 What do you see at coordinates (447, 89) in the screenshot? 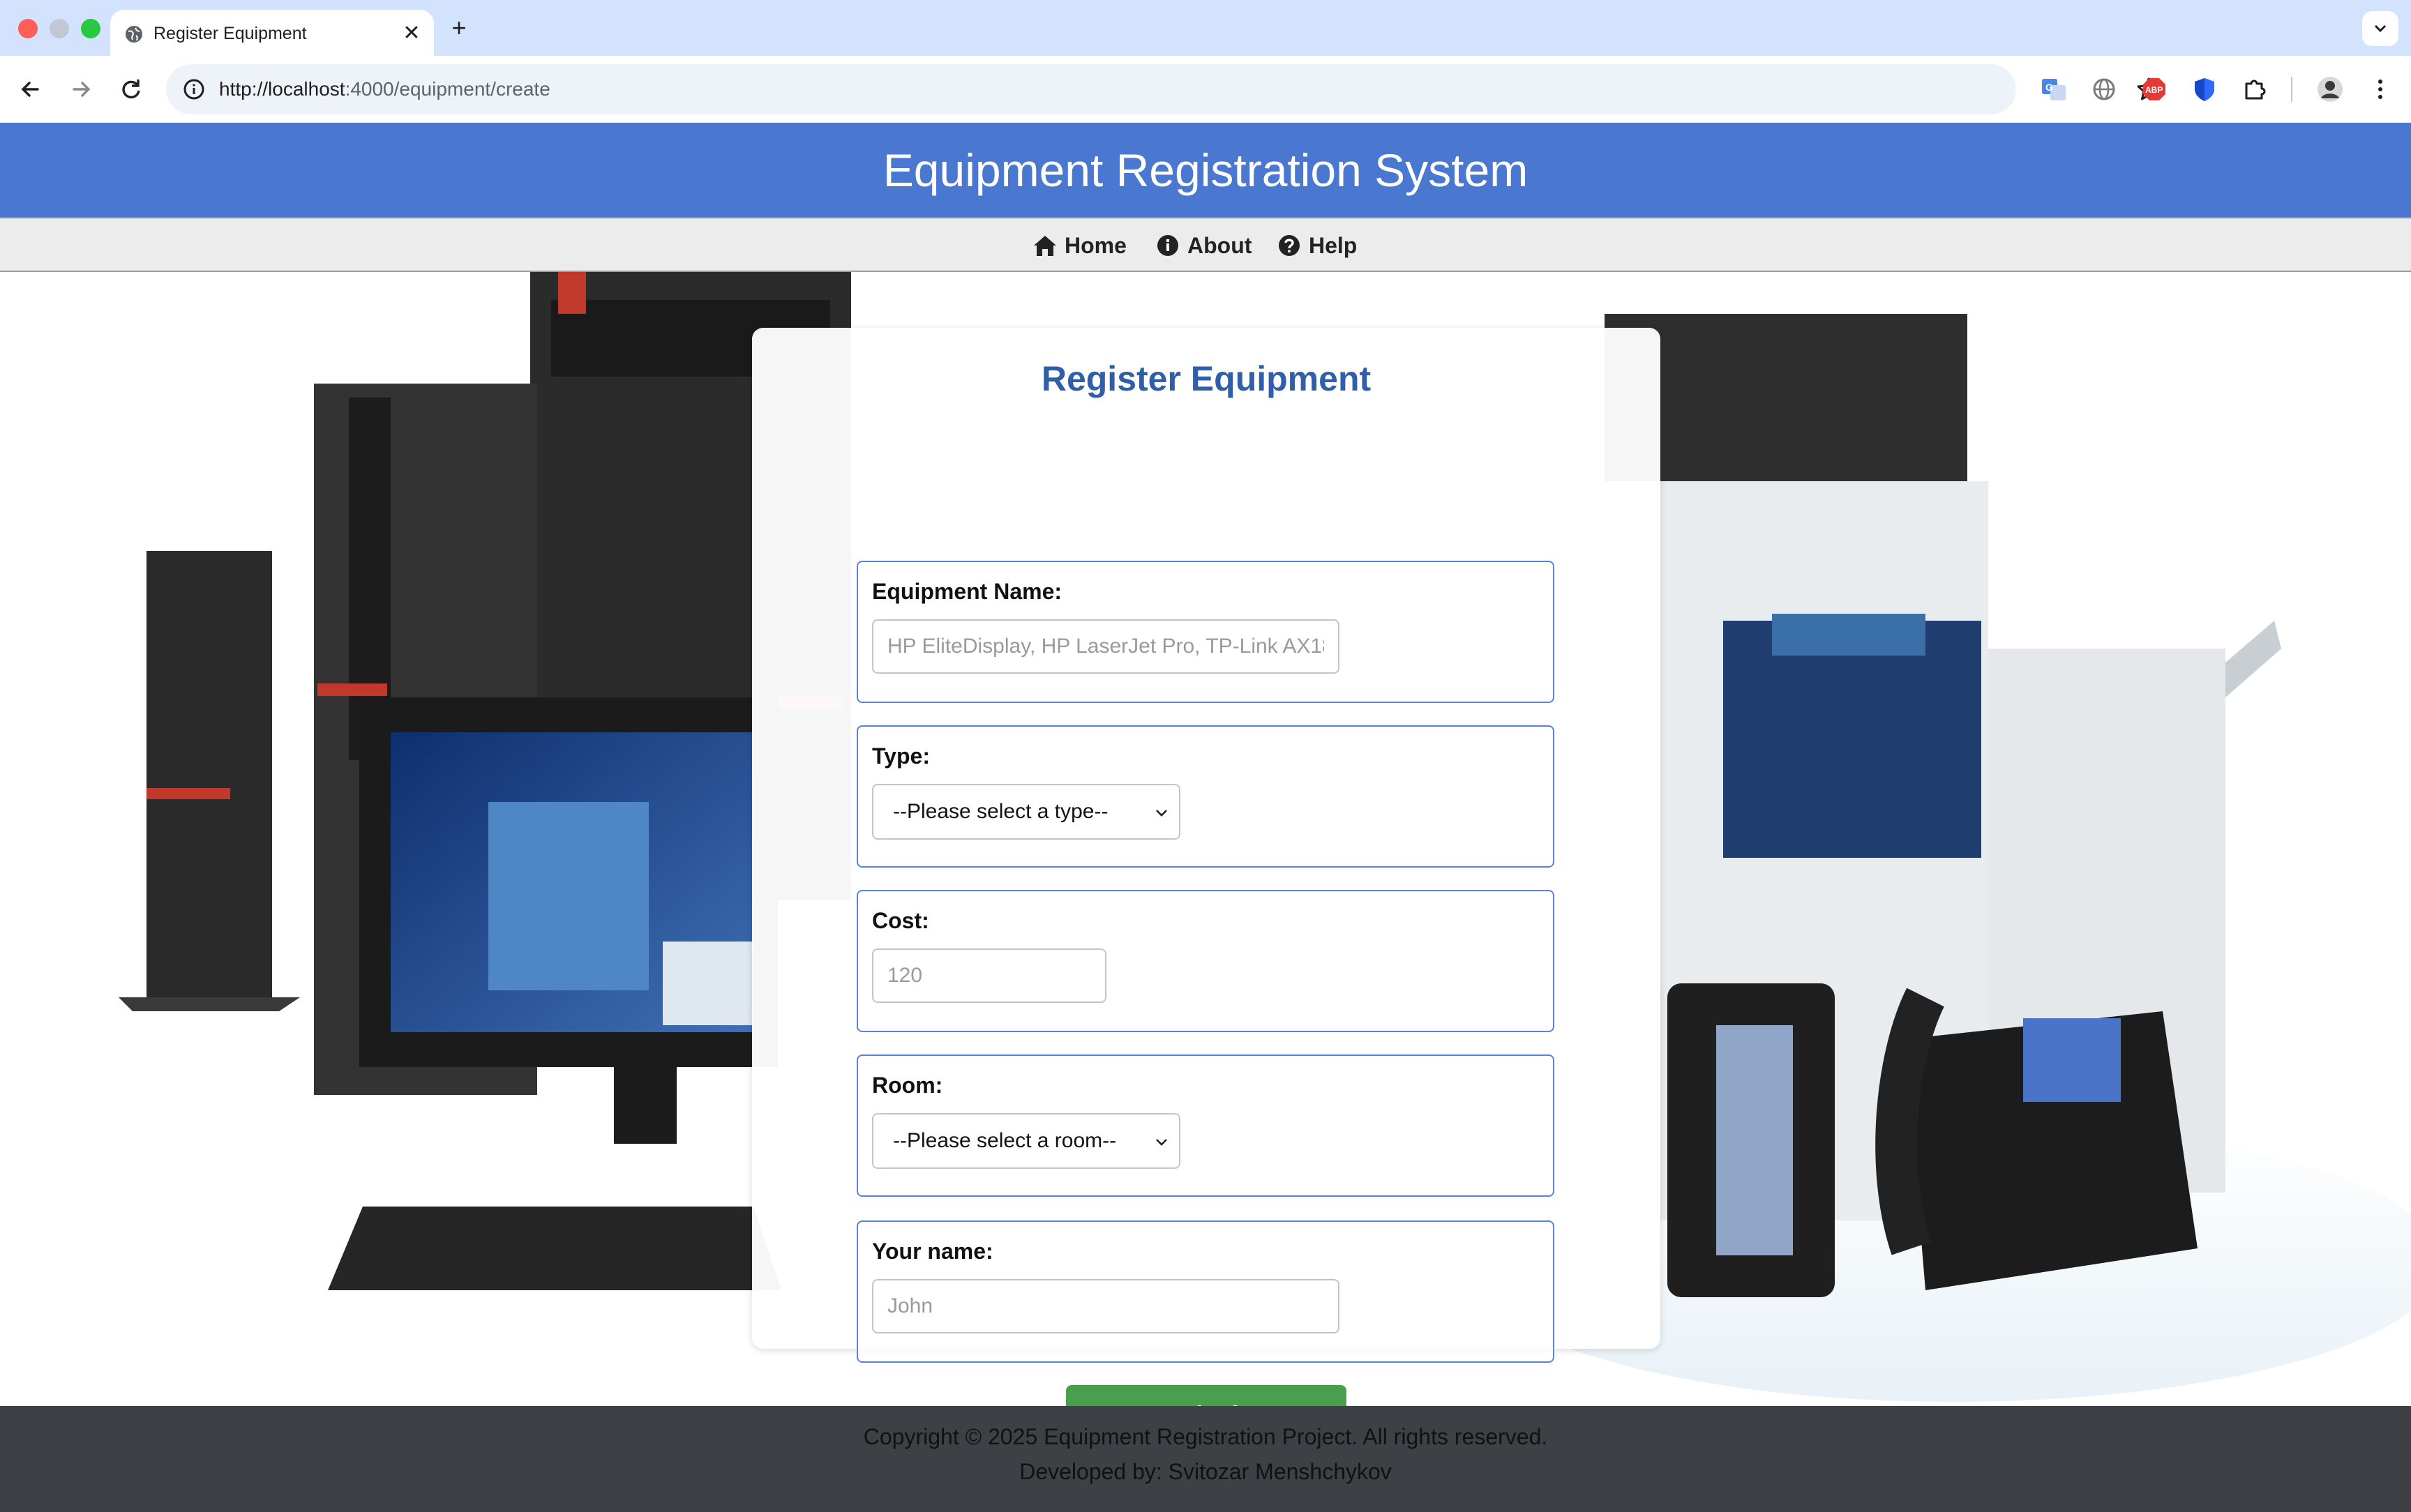
I see `url-path: :4000/equipment/create` at bounding box center [447, 89].